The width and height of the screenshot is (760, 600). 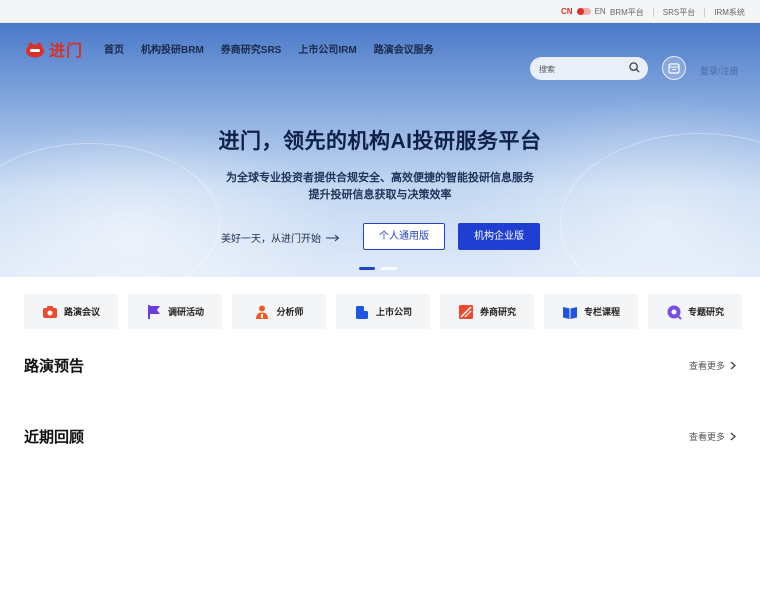 I want to click on category-roadshow: 路演会议, so click(x=71, y=311).